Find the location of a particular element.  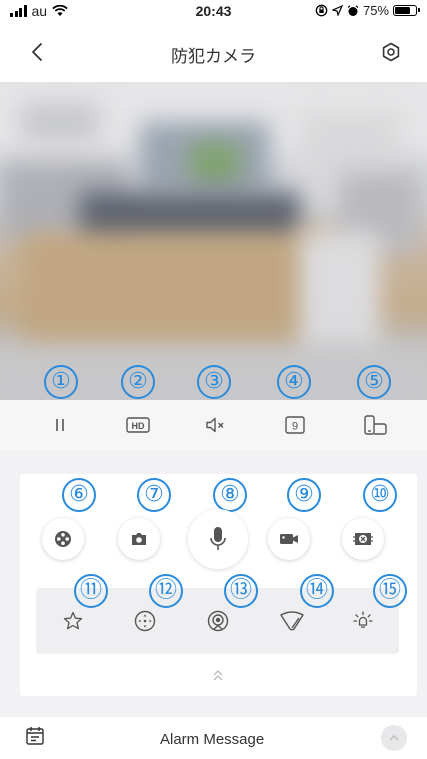

expand-button is located at coordinates (218, 676).